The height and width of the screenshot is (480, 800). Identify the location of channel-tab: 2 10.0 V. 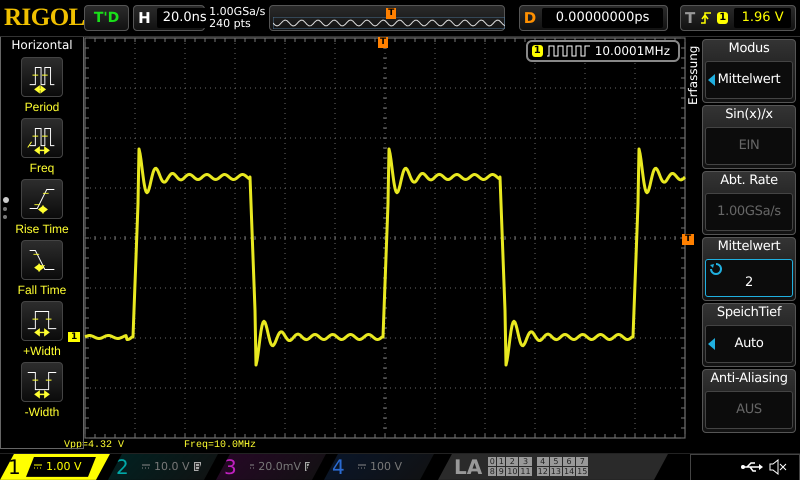
(163, 467).